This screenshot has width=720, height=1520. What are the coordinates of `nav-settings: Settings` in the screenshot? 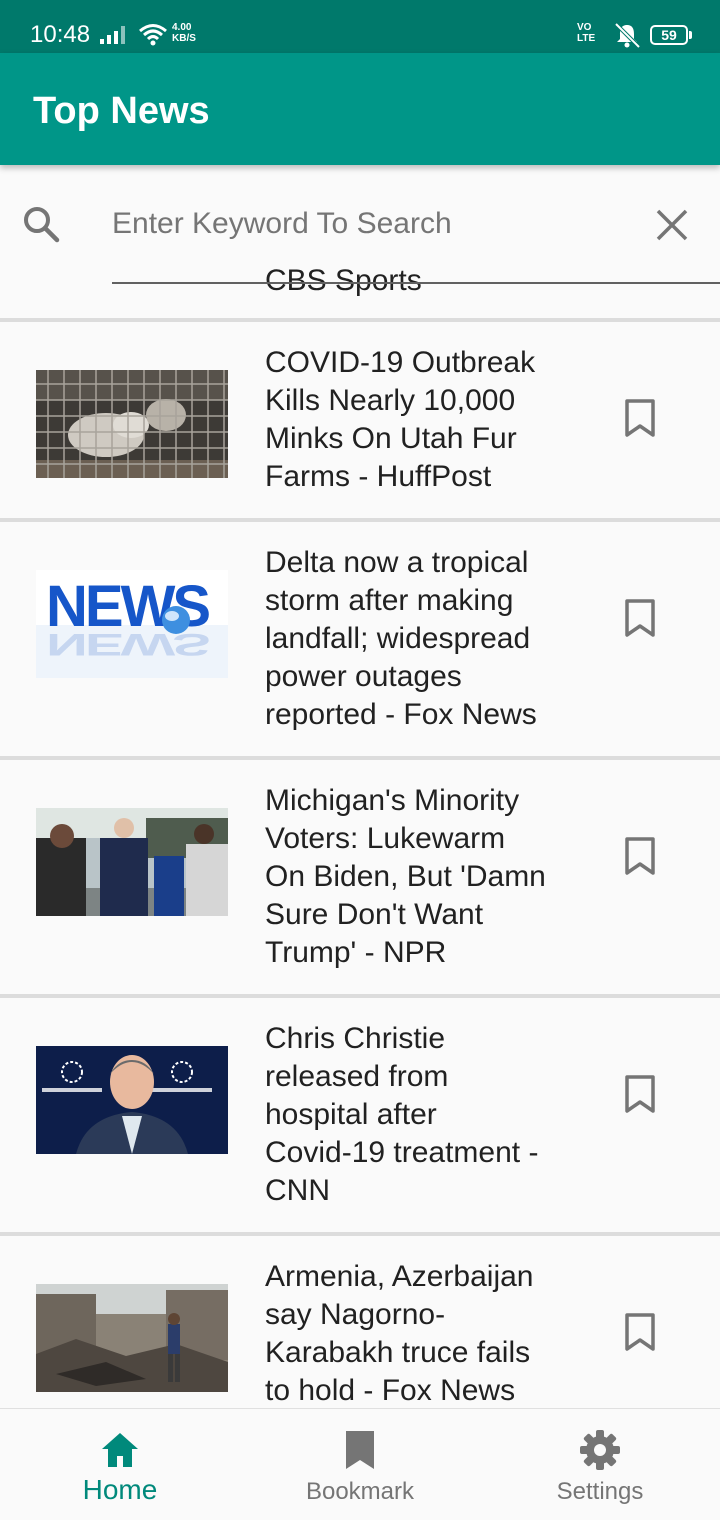 It's located at (600, 1464).